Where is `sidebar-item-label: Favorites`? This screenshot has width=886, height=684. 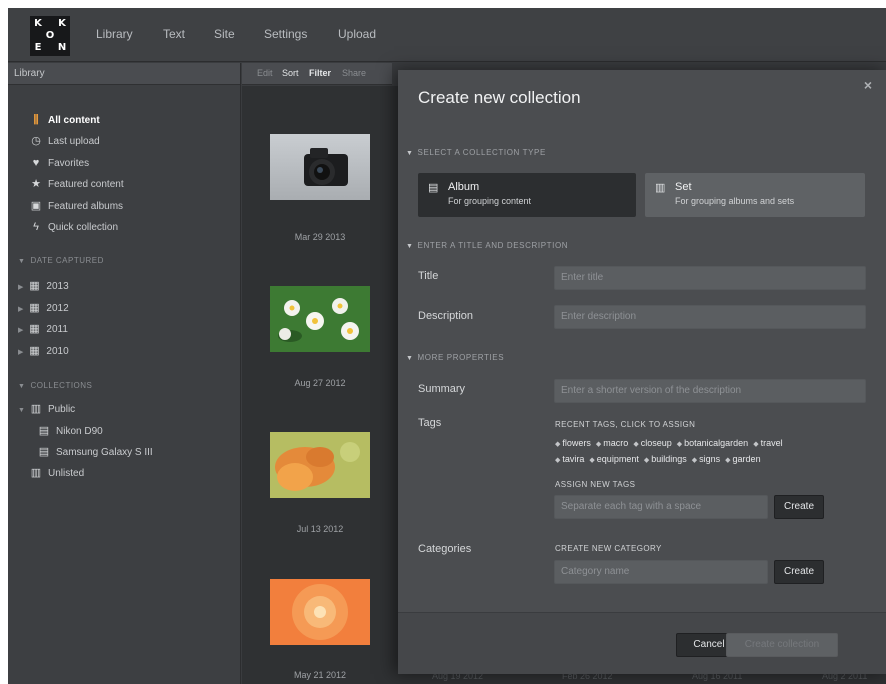 sidebar-item-label: Favorites is located at coordinates (69, 163).